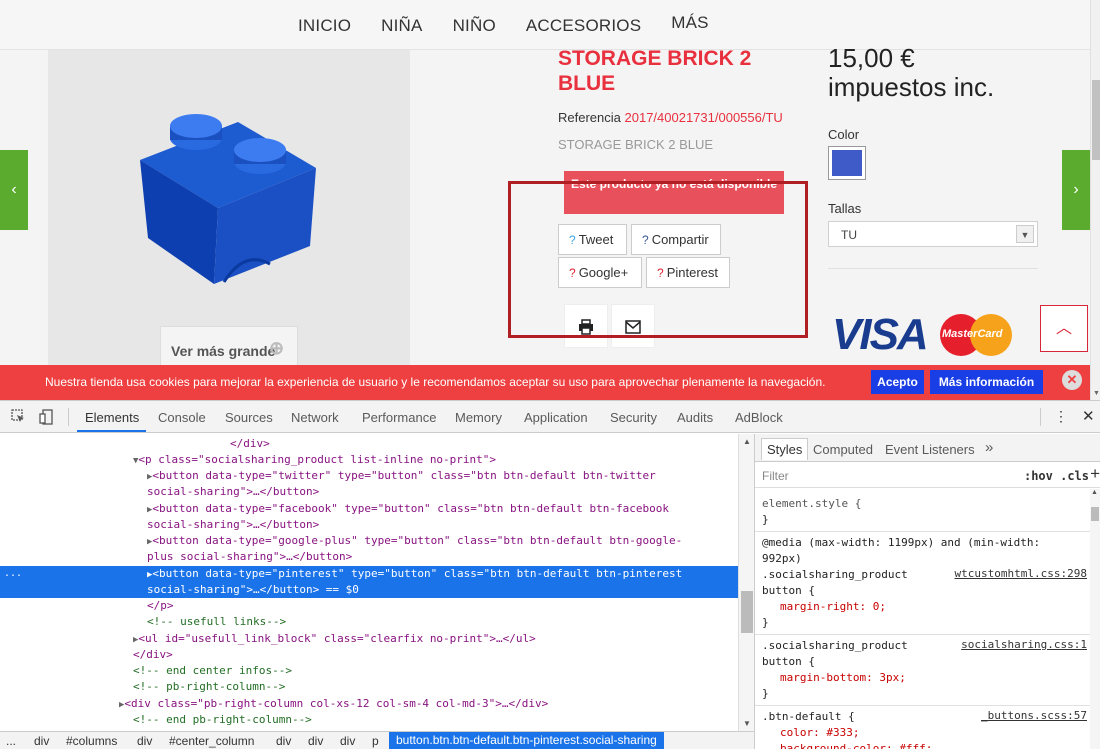 Image resolution: width=1100 pixels, height=749 pixels. Describe the element at coordinates (636, 144) in the screenshot. I see `product-subtitle: STORAGE BRICK 2 BLUE` at that location.